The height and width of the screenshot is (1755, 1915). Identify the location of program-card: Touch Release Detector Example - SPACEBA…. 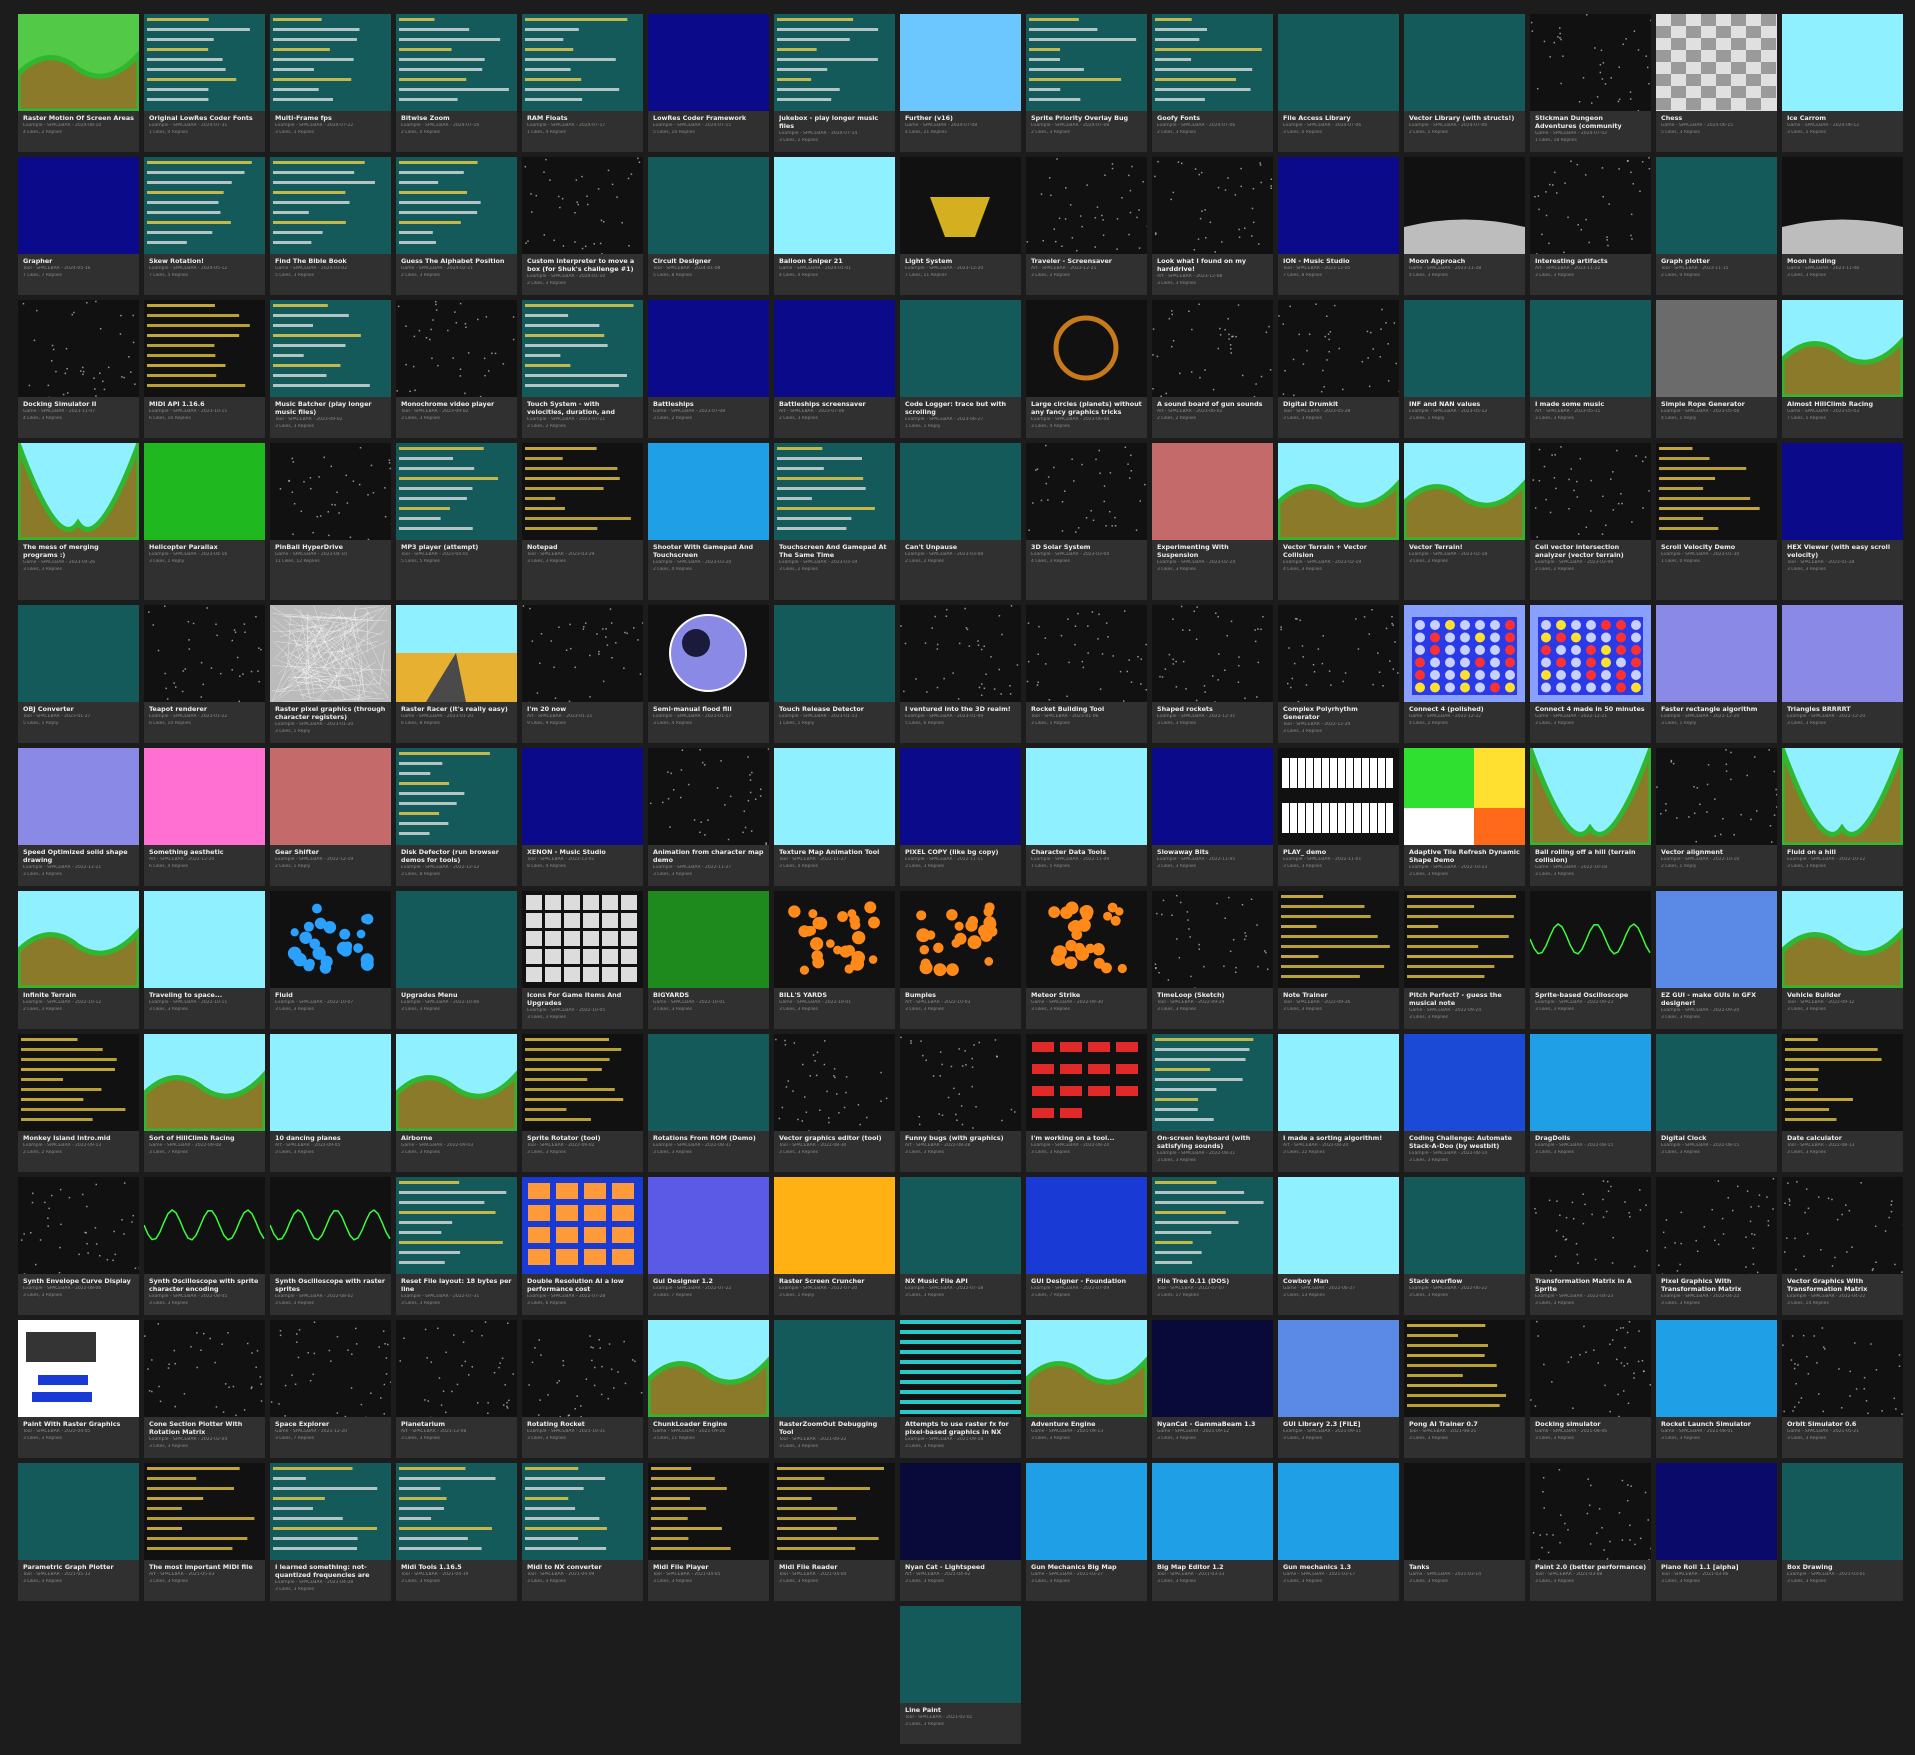
(834, 674).